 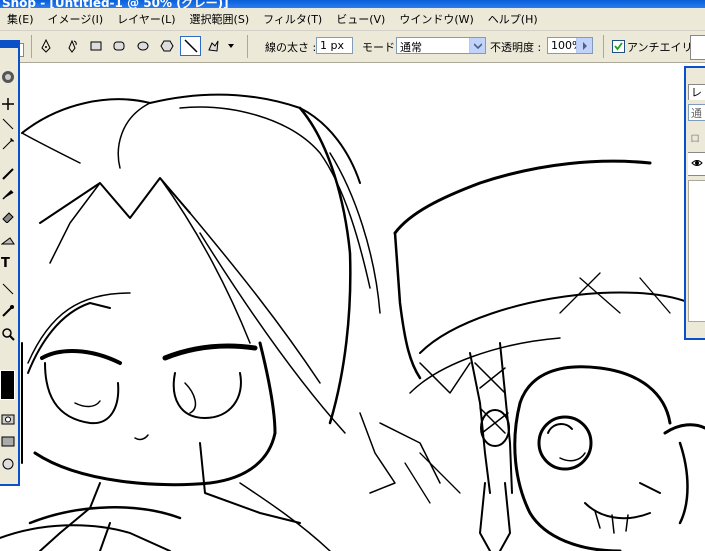 I want to click on layers-palette: レ 通 ロ, so click(x=694, y=203).